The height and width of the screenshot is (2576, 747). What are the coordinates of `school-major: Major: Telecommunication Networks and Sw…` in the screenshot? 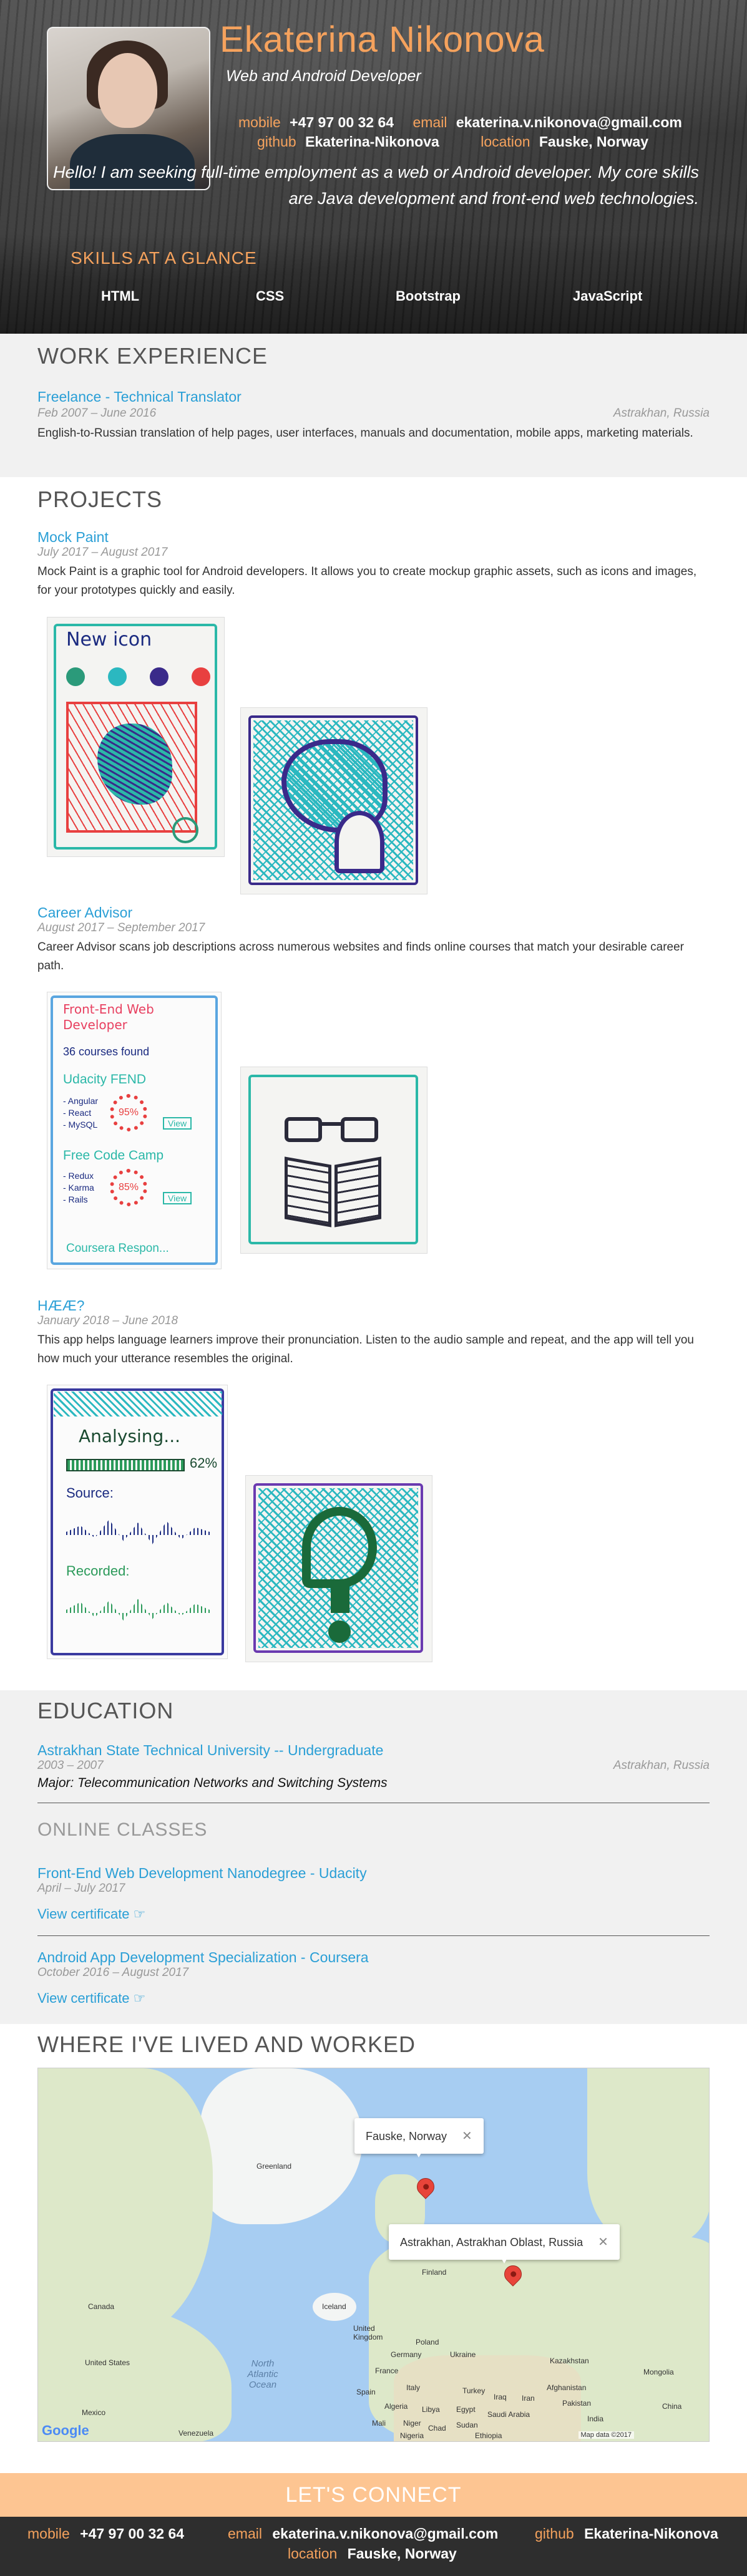 It's located at (212, 1783).